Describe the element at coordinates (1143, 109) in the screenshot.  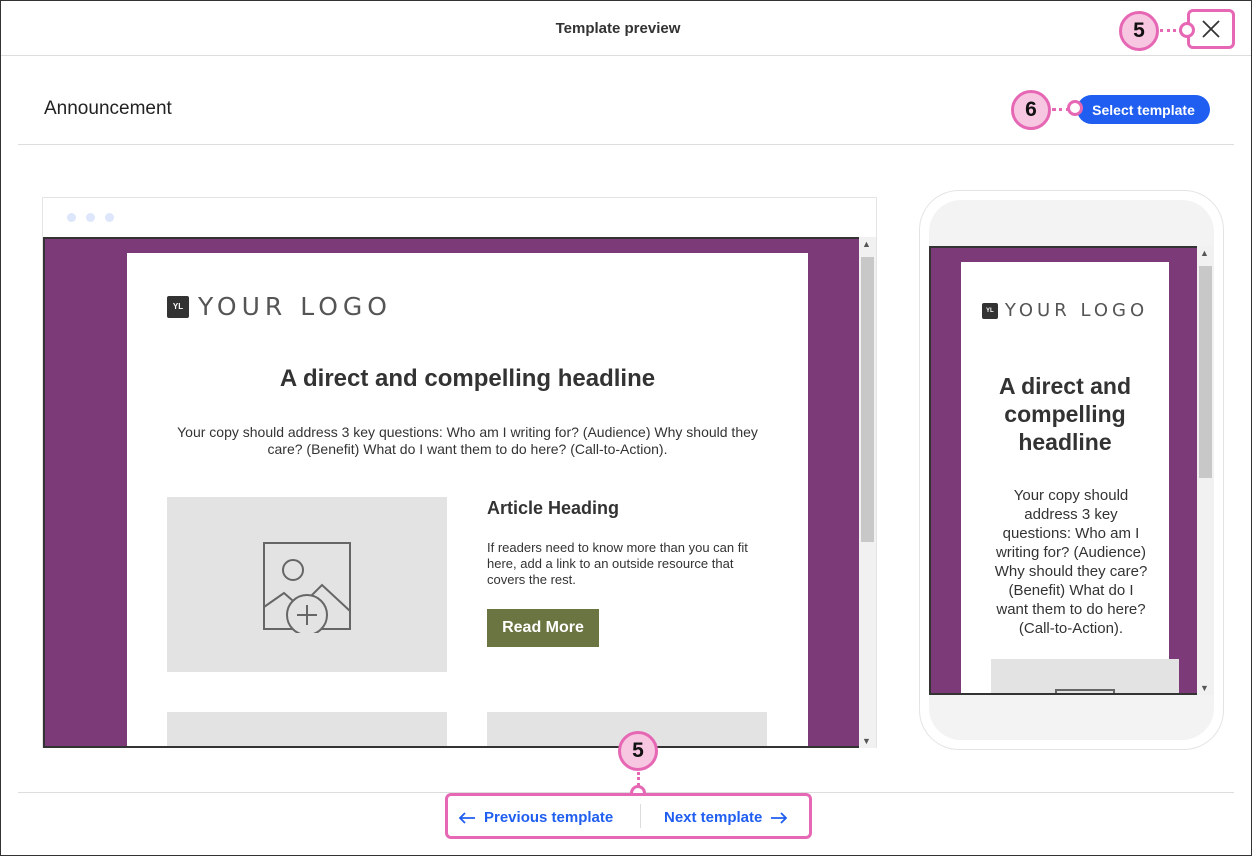
I see `select-template-button: Select template` at that location.